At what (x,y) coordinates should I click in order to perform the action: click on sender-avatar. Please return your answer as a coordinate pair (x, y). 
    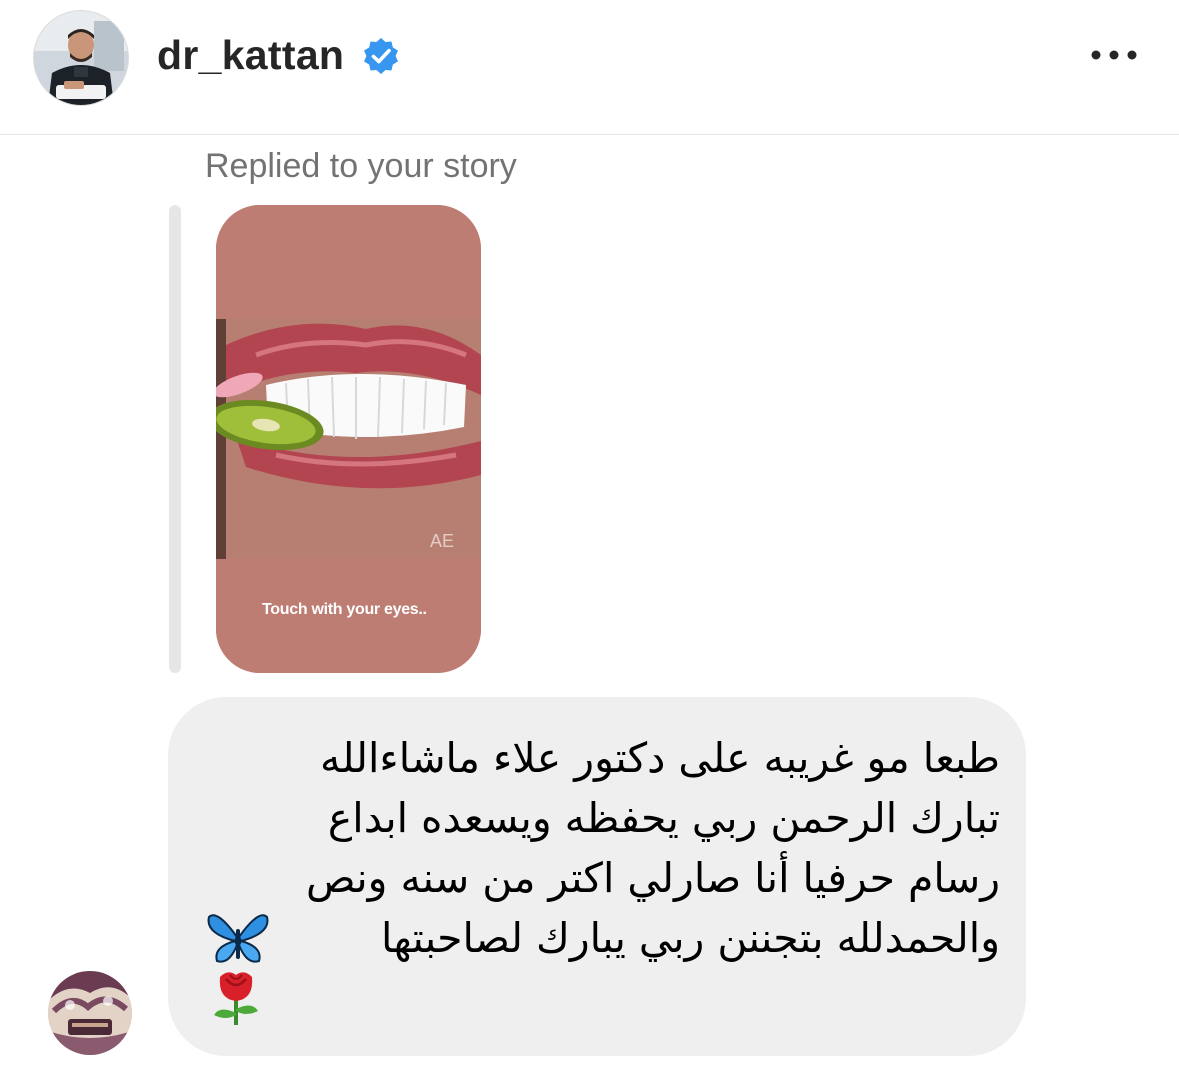
    Looking at the image, I should click on (90, 1013).